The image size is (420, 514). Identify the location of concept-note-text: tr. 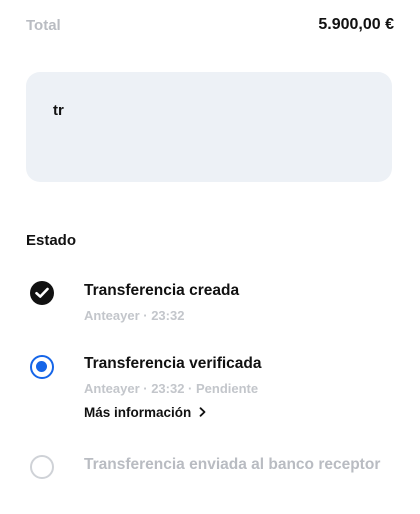
(58, 110).